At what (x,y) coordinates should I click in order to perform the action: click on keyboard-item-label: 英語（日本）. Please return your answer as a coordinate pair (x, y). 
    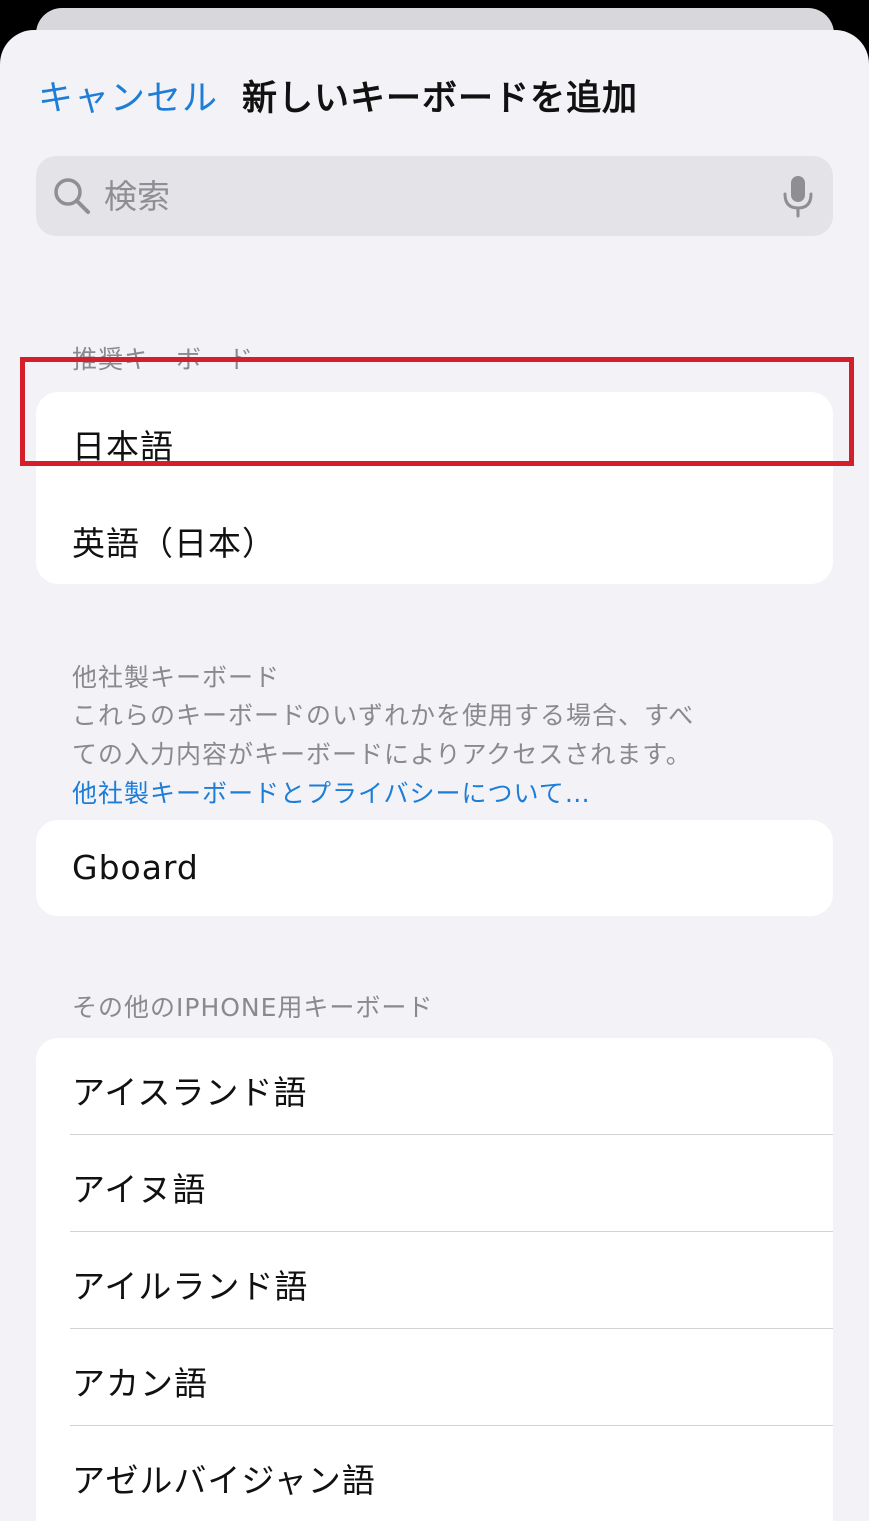
    Looking at the image, I should click on (174, 543).